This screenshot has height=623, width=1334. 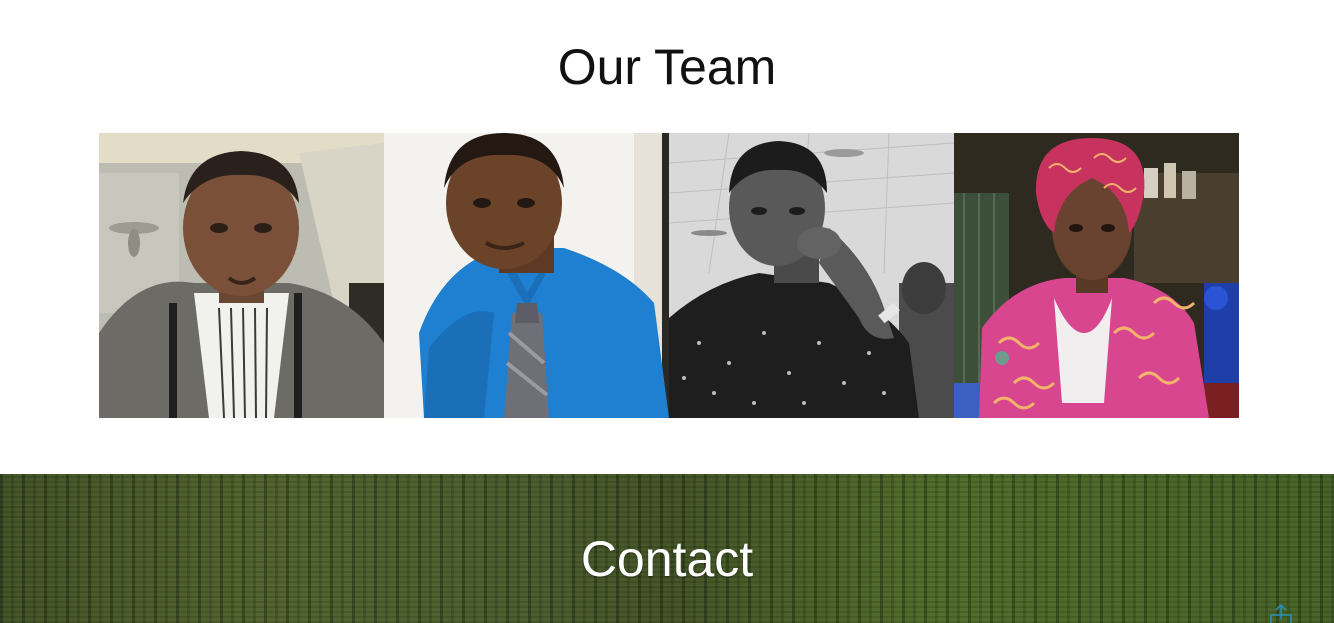 I want to click on contact-heading: Contact, so click(x=667, y=559).